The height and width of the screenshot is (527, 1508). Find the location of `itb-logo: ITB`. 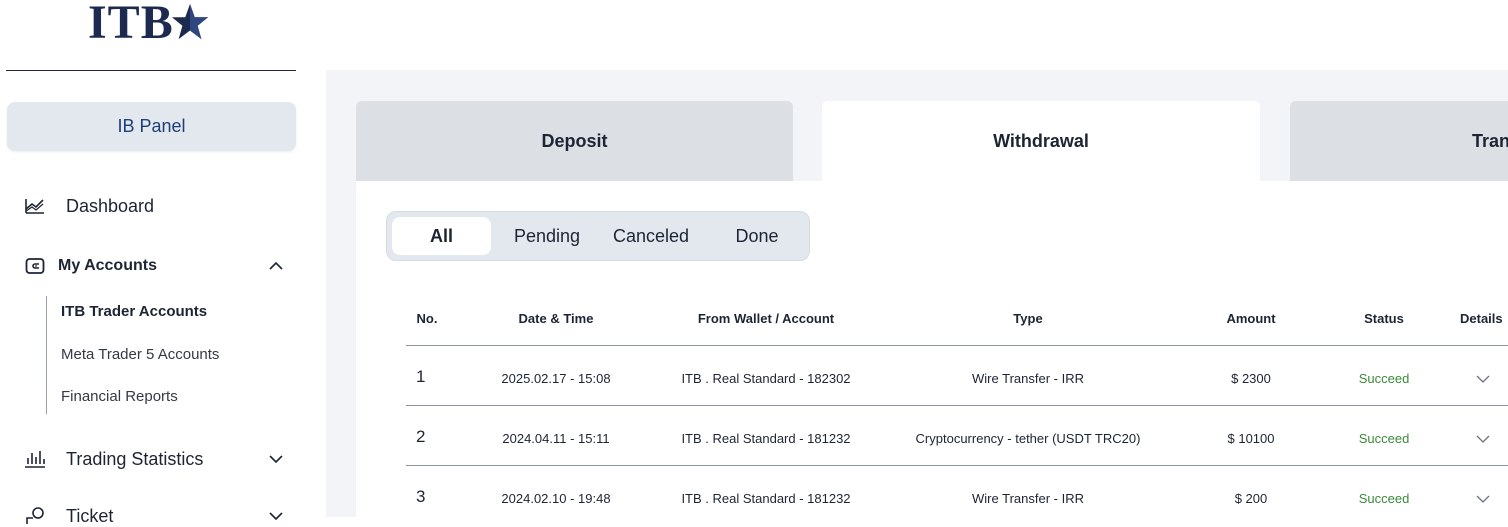

itb-logo: ITB is located at coordinates (148, 24).